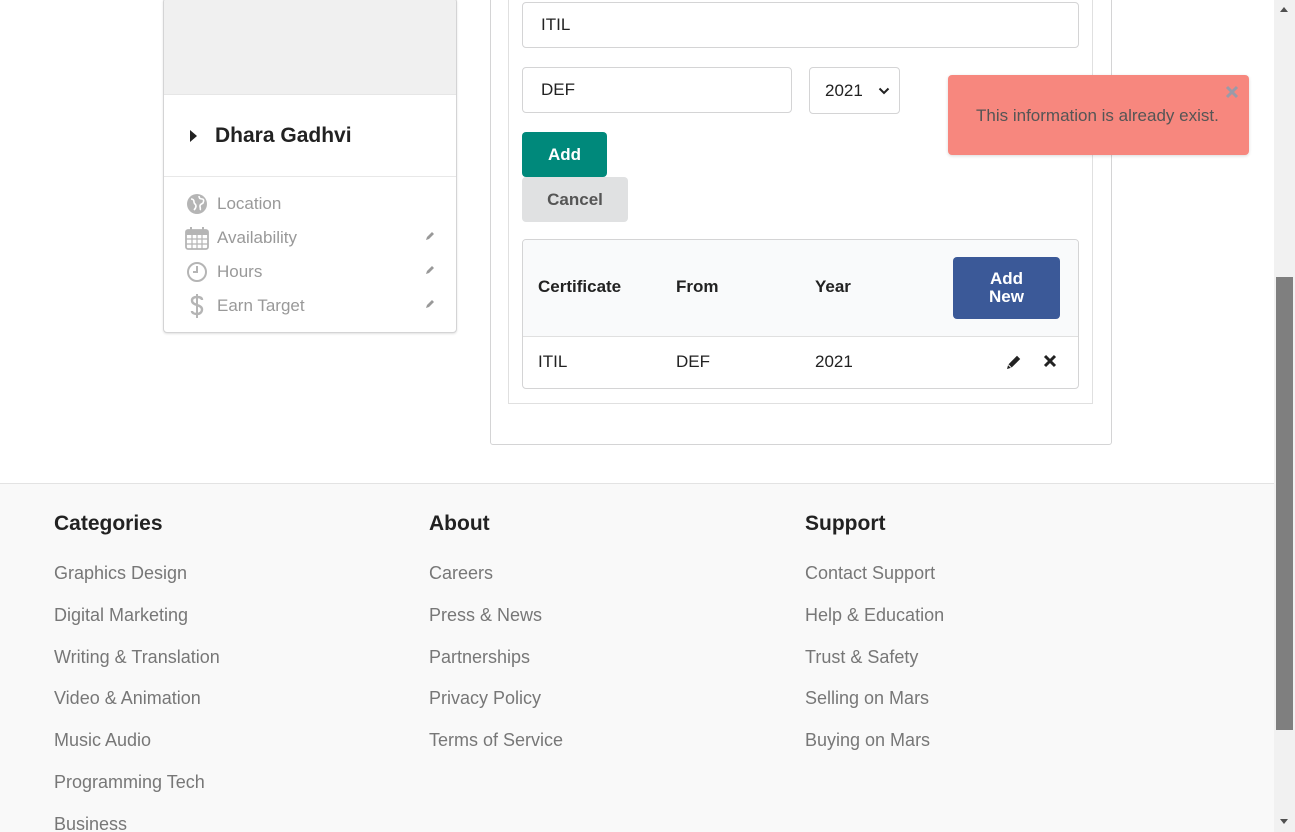 The image size is (1295, 832). Describe the element at coordinates (1284, 9) in the screenshot. I see `scroll-up-icon` at that location.